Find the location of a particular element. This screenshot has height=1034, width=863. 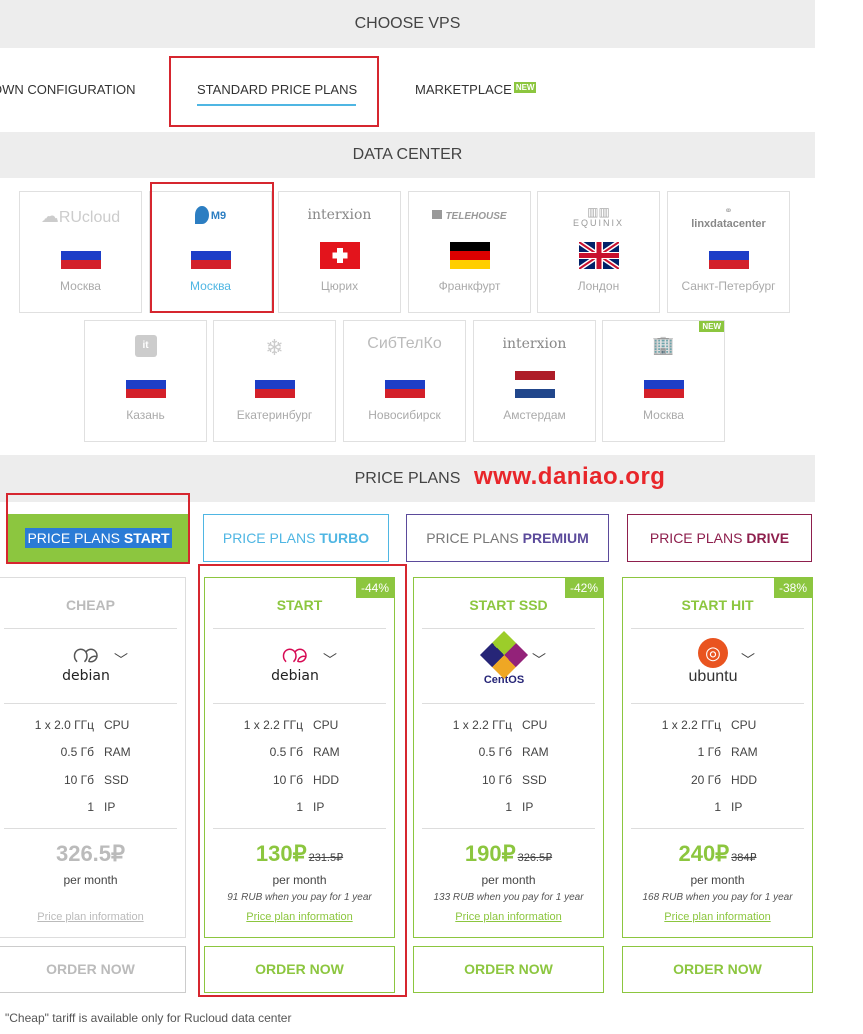

yearly-price-note: 133 RUB when you pay for 1 year is located at coordinates (508, 897).